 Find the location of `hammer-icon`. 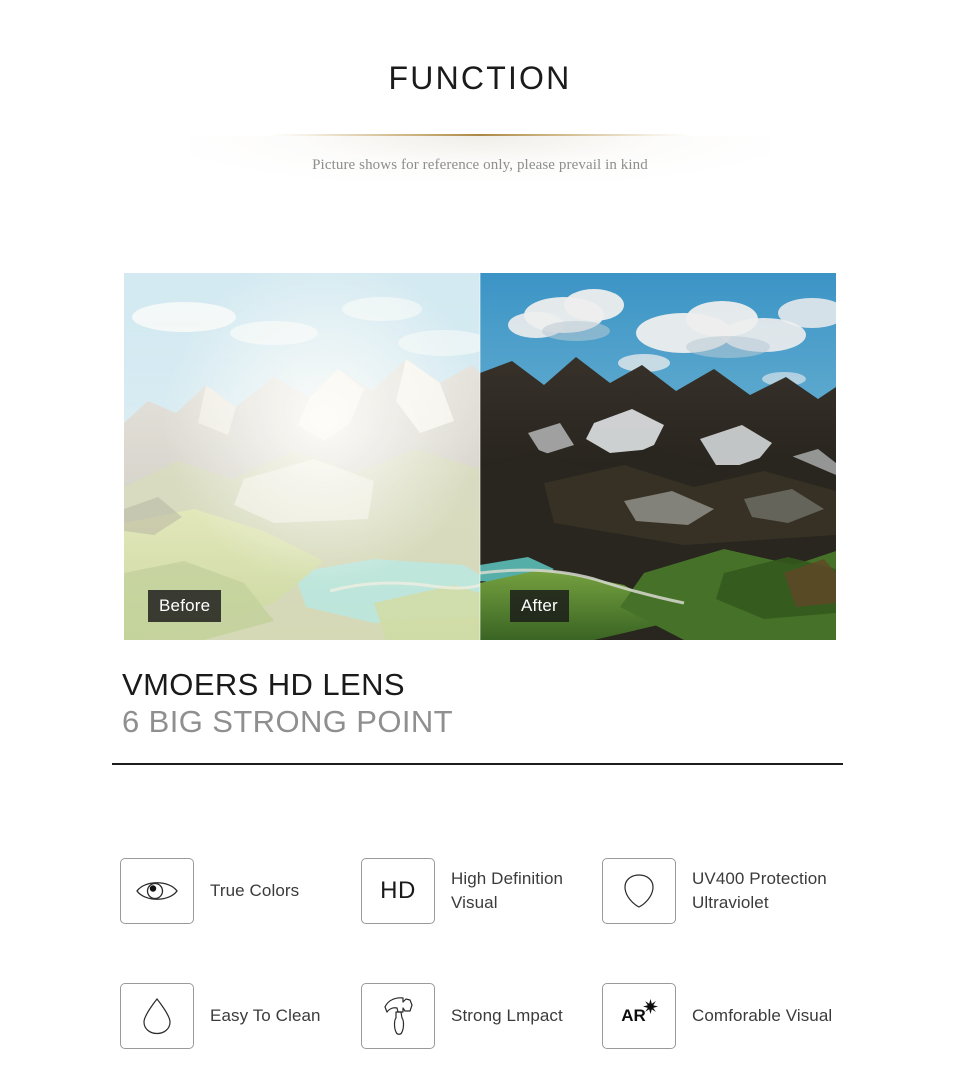

hammer-icon is located at coordinates (398, 1015).